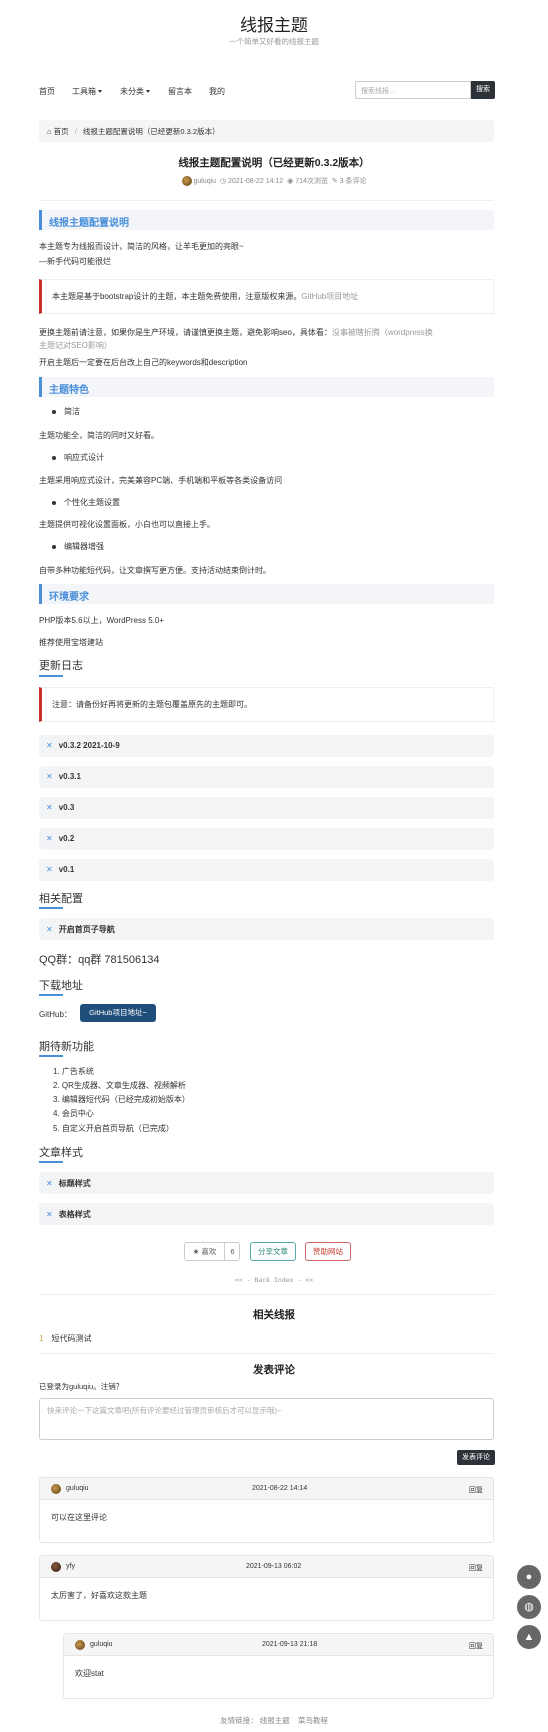  What do you see at coordinates (328, 1251) in the screenshot?
I see `donate-button: 赞助网站` at bounding box center [328, 1251].